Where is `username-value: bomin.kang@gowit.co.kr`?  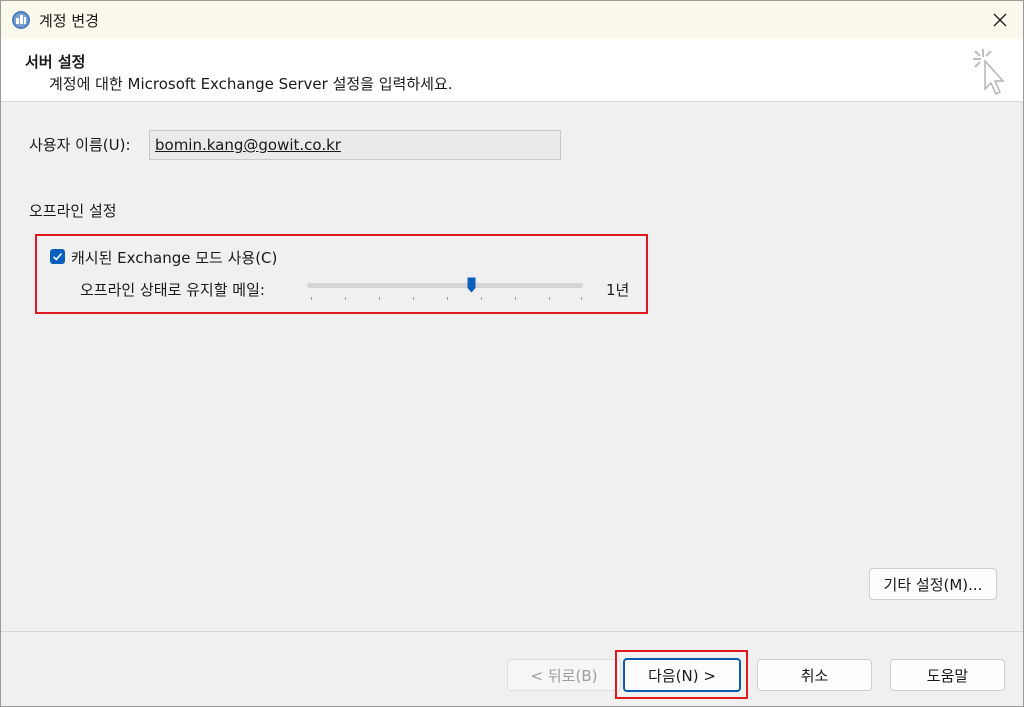
username-value: bomin.kang@gowit.co.kr is located at coordinates (248, 145).